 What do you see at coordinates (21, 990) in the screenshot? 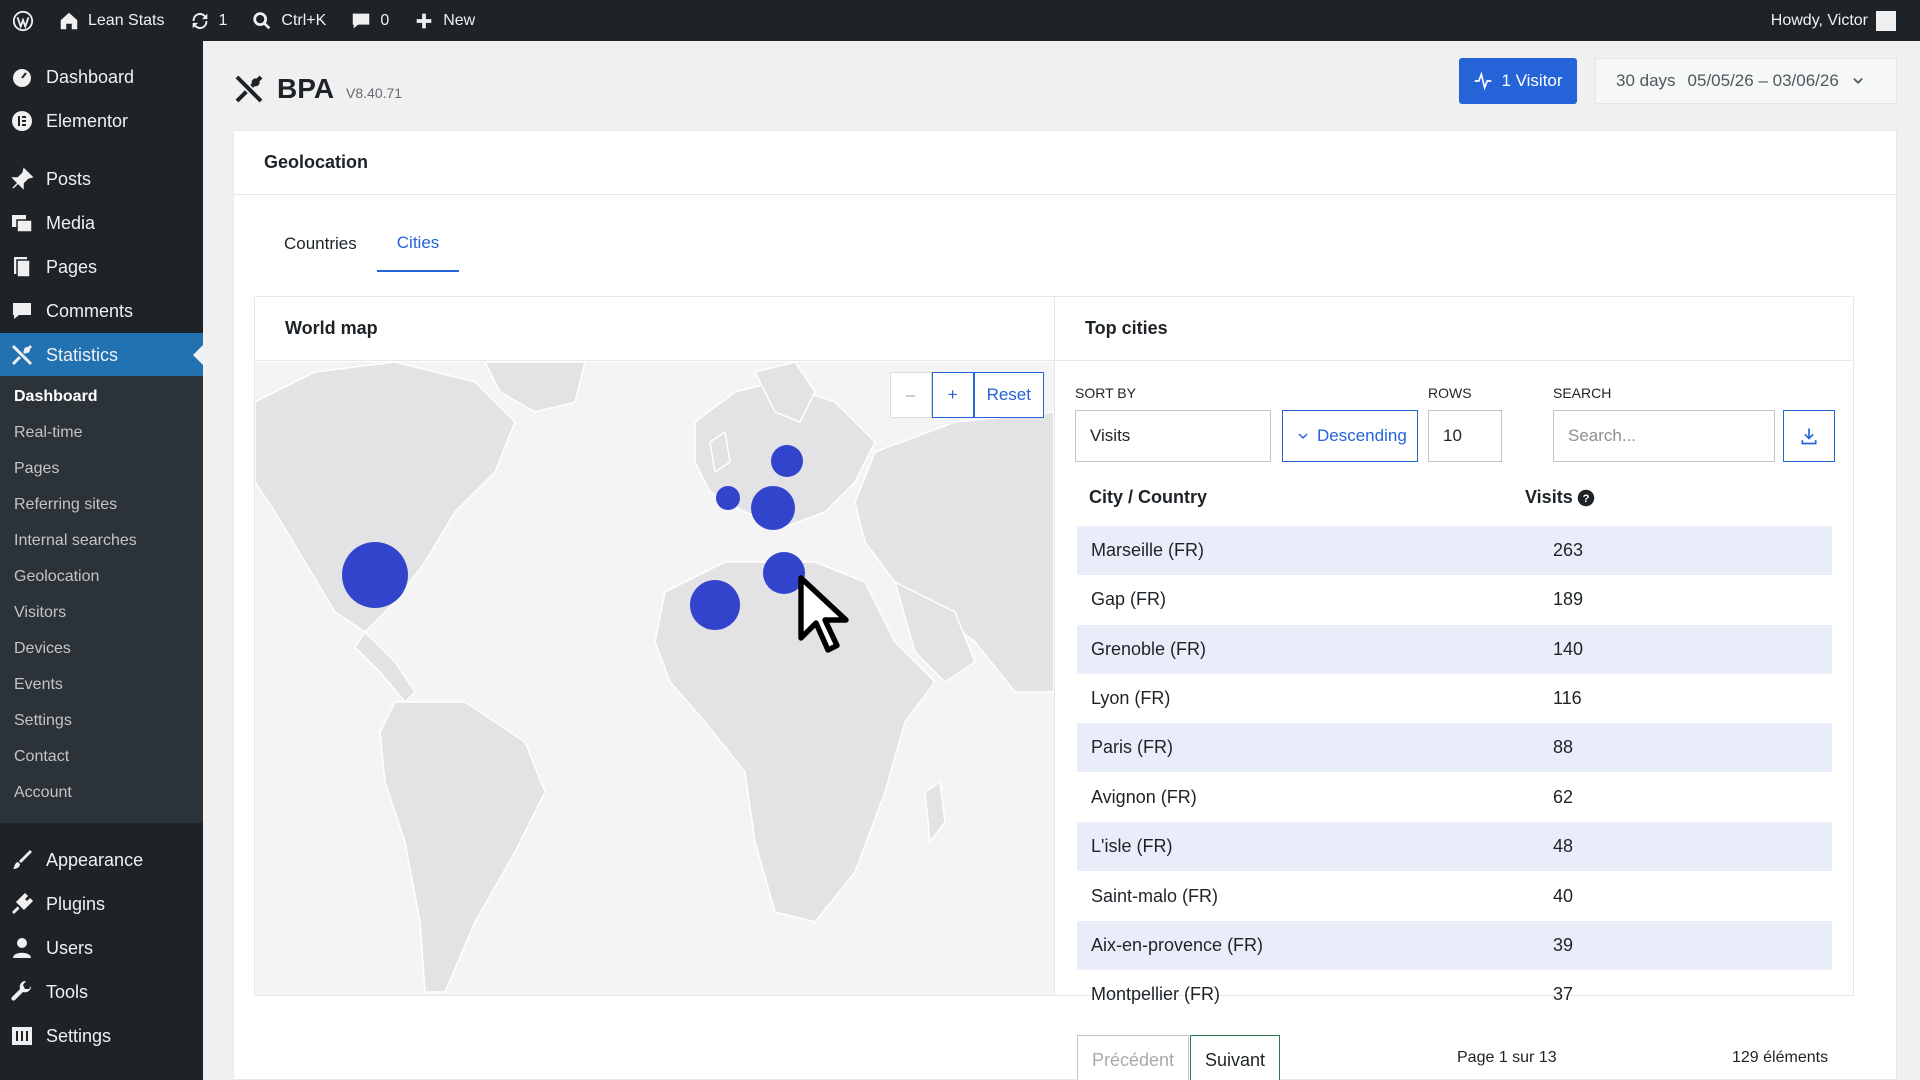
I see `wrench-icon` at bounding box center [21, 990].